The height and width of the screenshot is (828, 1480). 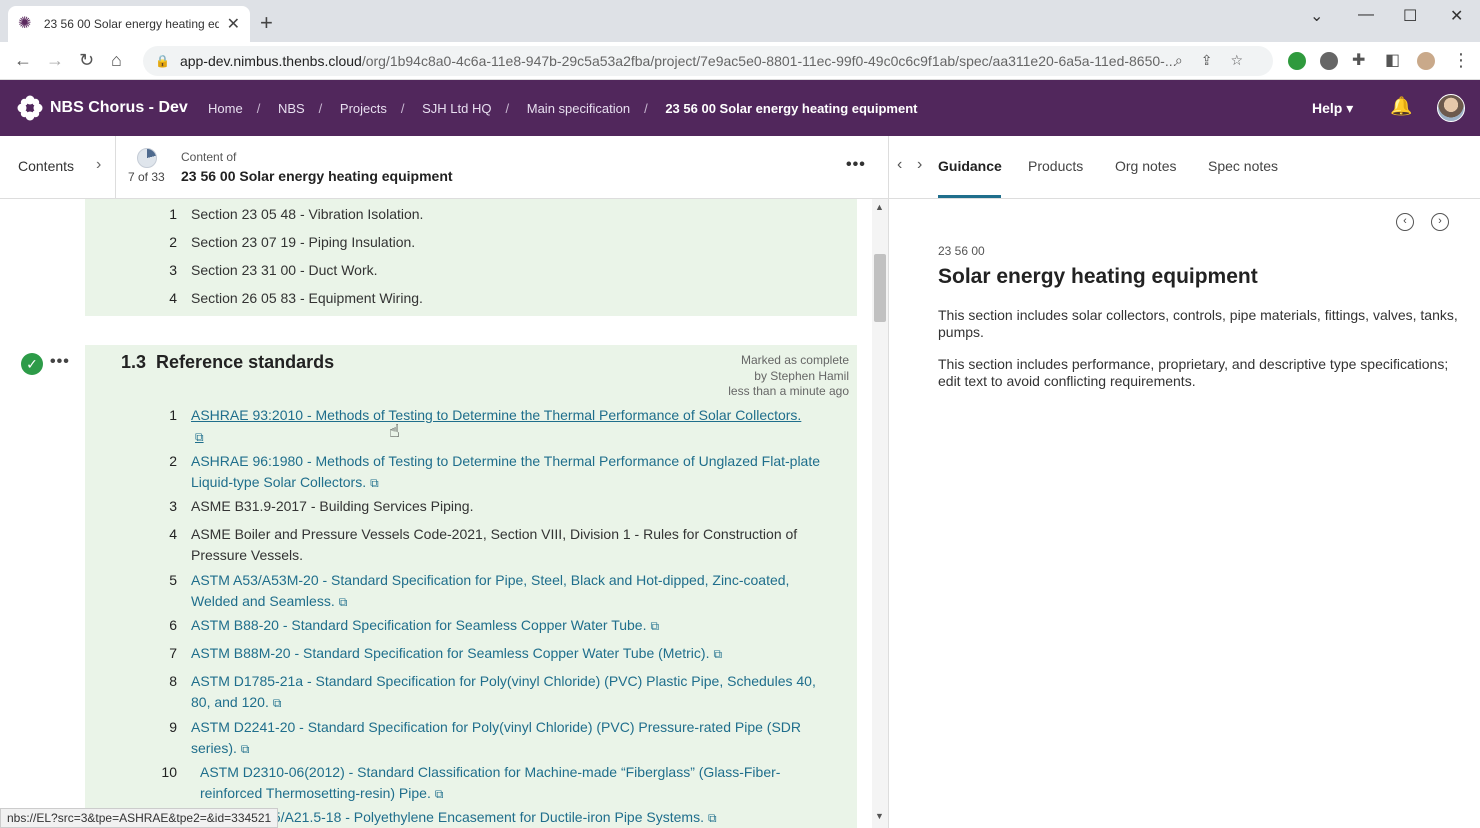 I want to click on nbs-logo-icon, so click(x=30, y=108).